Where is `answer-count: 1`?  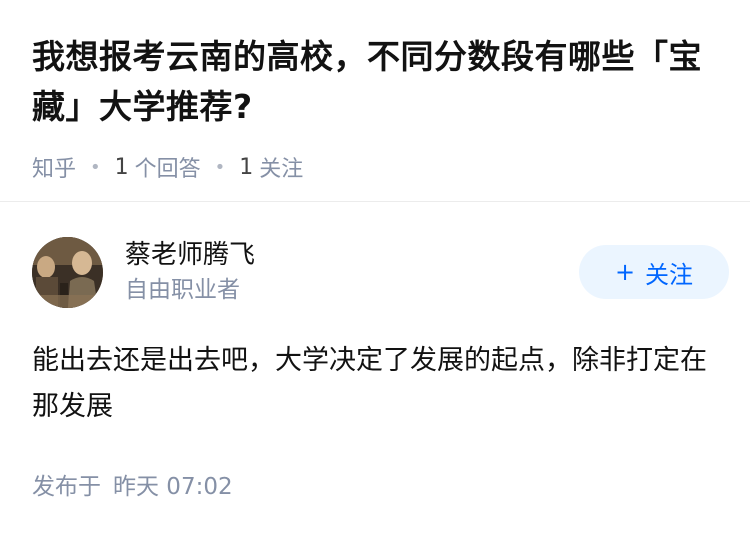
answer-count: 1 is located at coordinates (121, 167).